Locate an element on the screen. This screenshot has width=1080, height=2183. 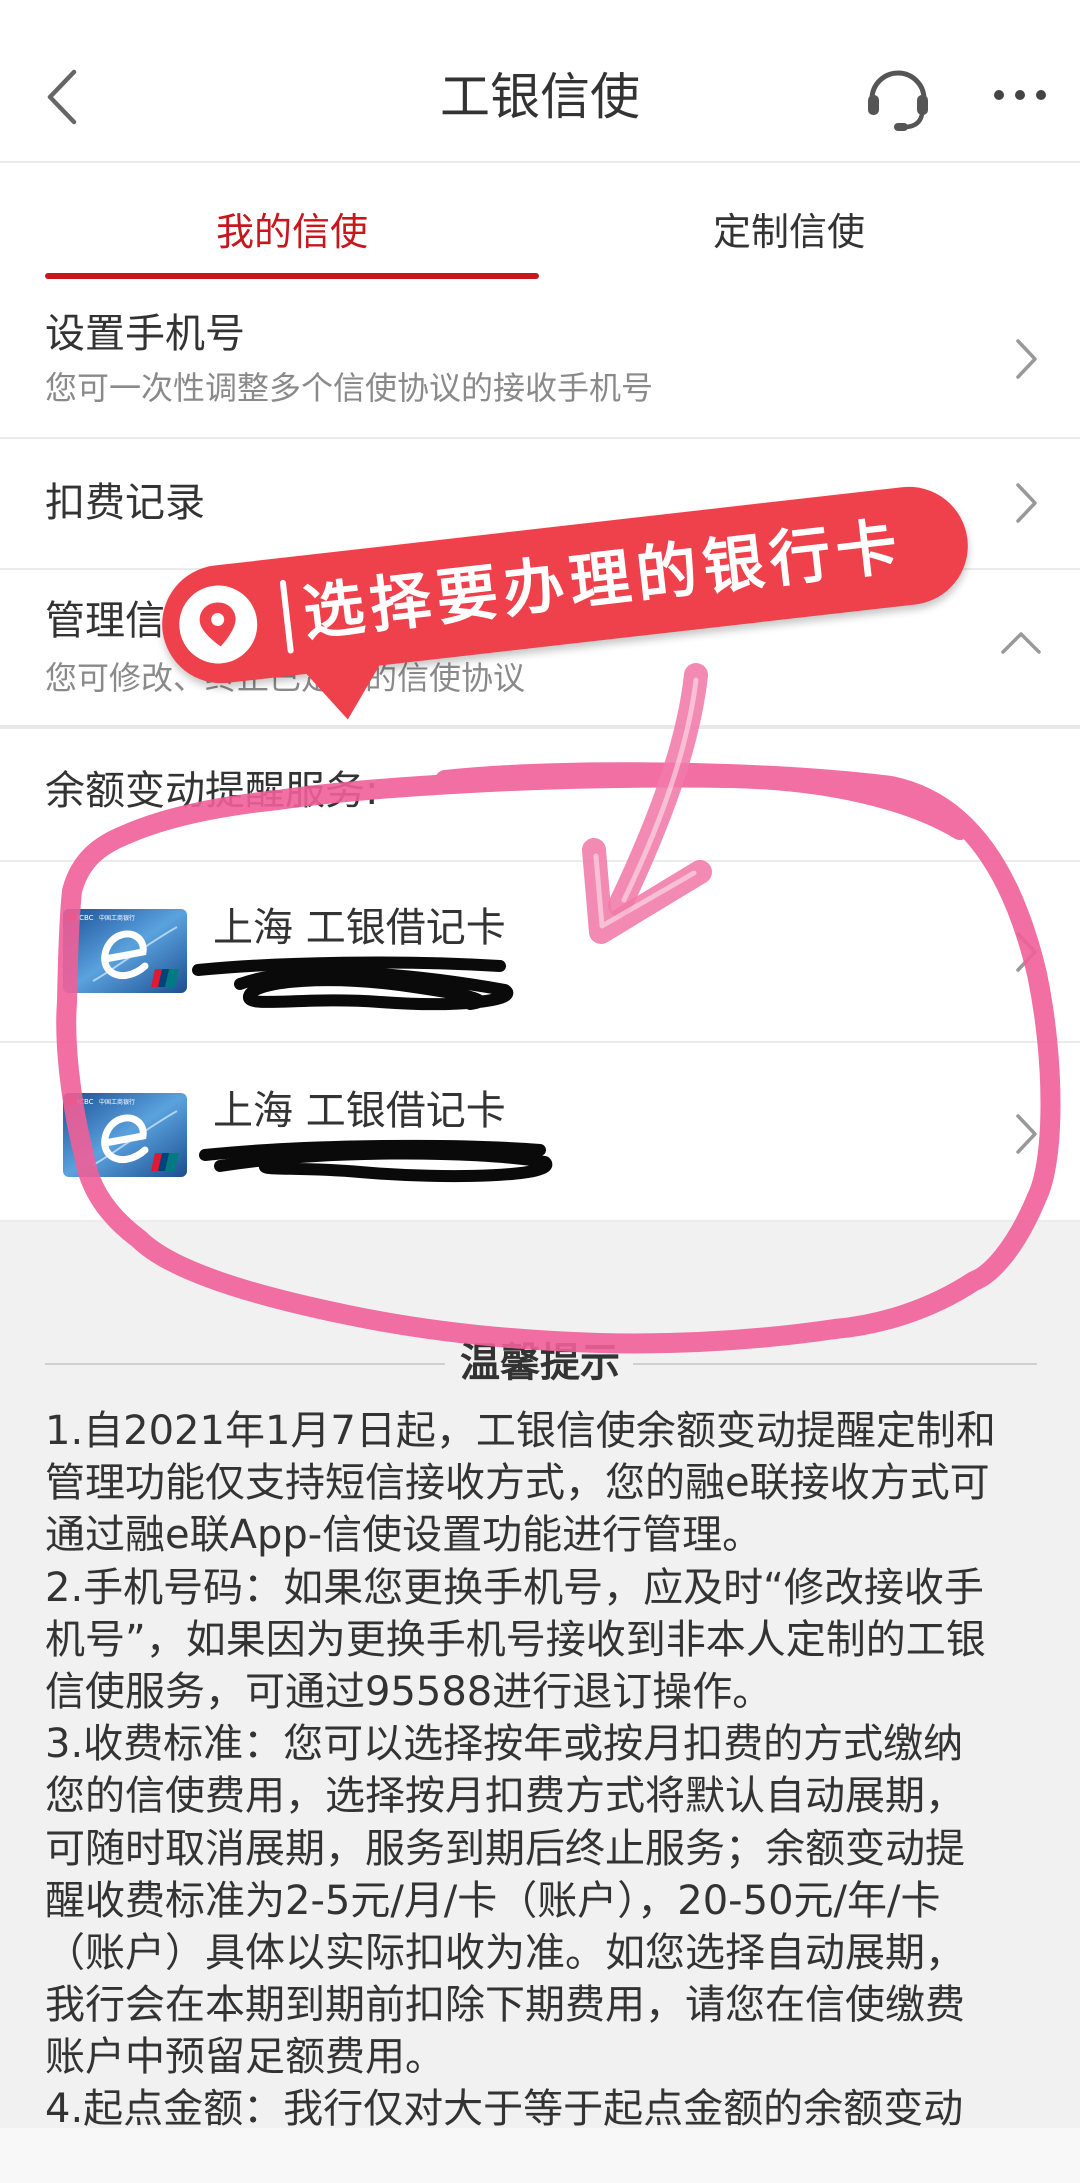
customer-service-button is located at coordinates (898, 95).